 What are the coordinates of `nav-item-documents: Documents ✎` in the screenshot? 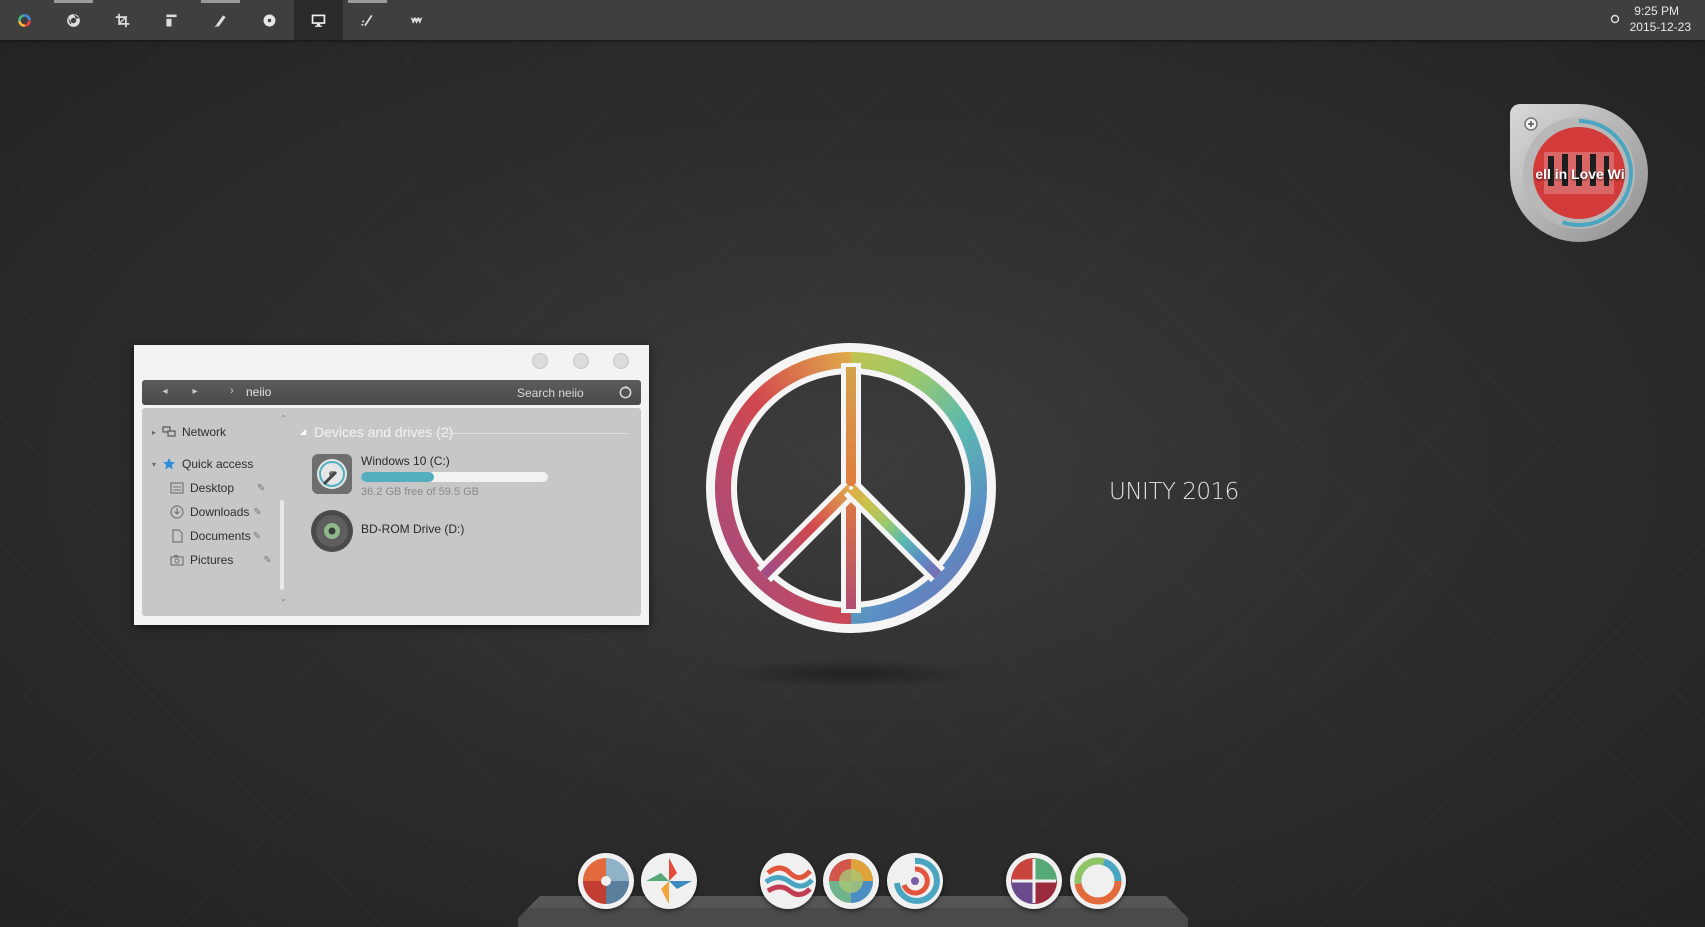 It's located at (215, 536).